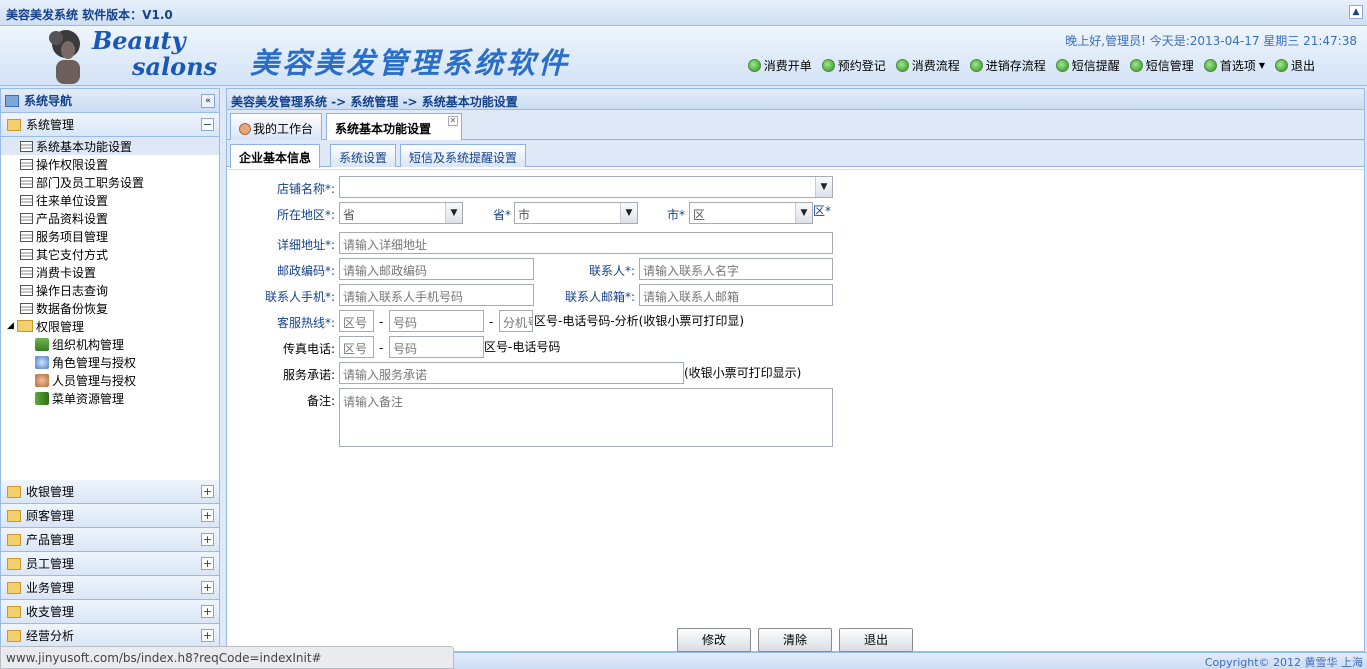 The image size is (1367, 669). I want to click on sidebar-section-cashier: 收银管理 +, so click(110, 492).